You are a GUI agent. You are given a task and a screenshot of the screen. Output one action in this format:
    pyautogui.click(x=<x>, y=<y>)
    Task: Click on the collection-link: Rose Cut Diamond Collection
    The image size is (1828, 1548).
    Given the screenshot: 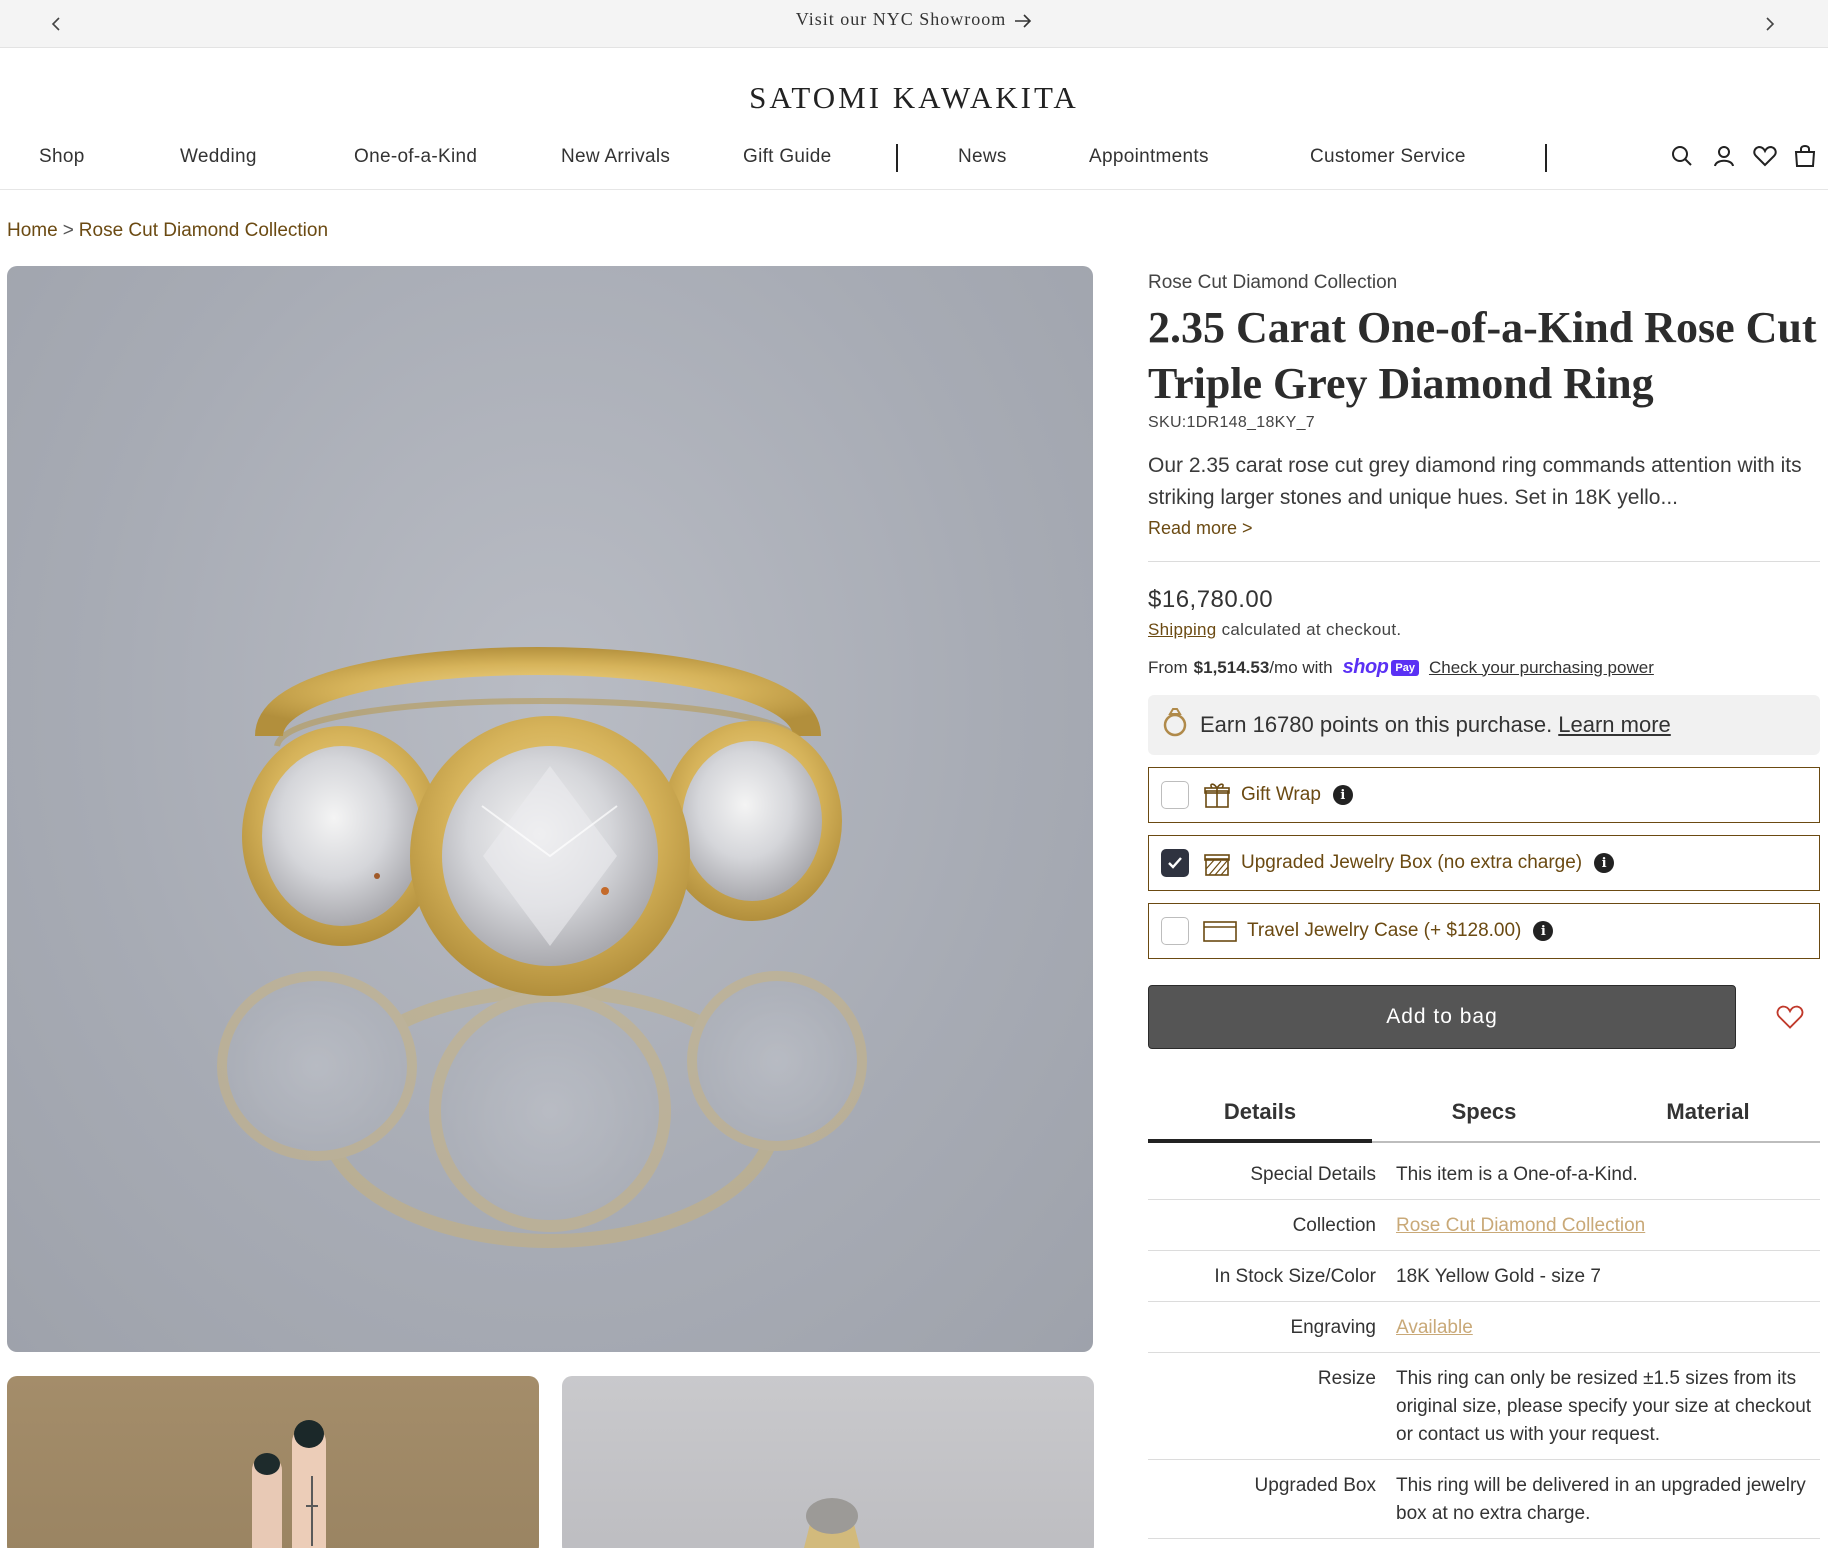 What is the action you would take?
    pyautogui.click(x=1522, y=1226)
    